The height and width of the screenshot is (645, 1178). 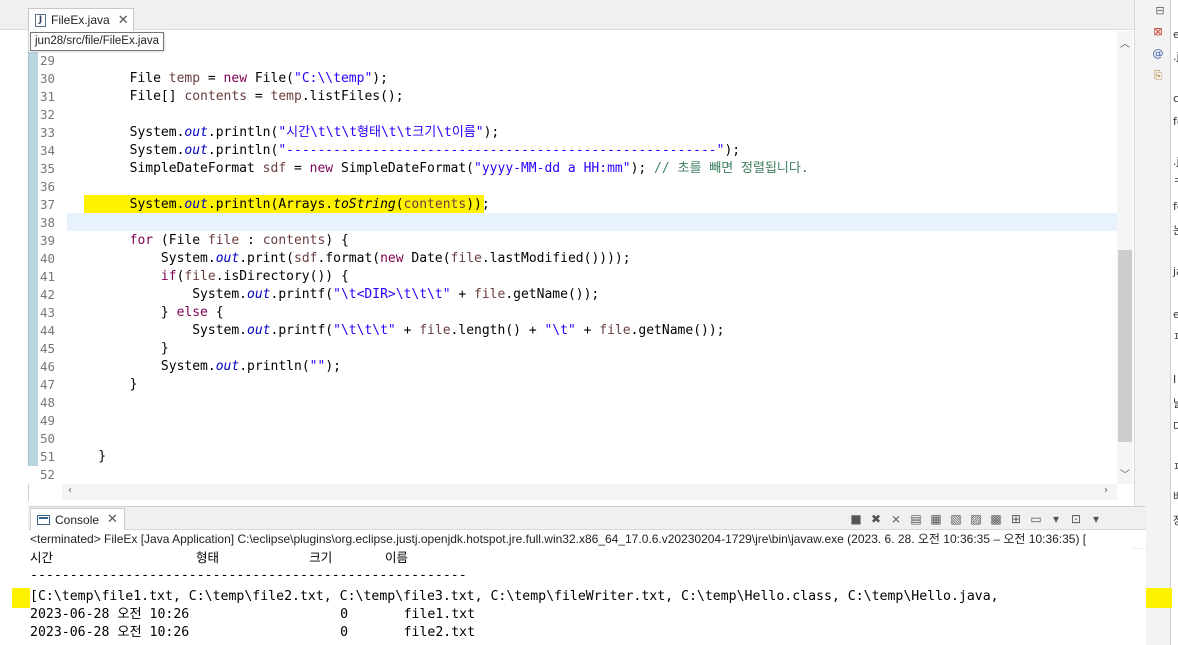 I want to click on right-panel-char: I, so click(x=1175, y=379).